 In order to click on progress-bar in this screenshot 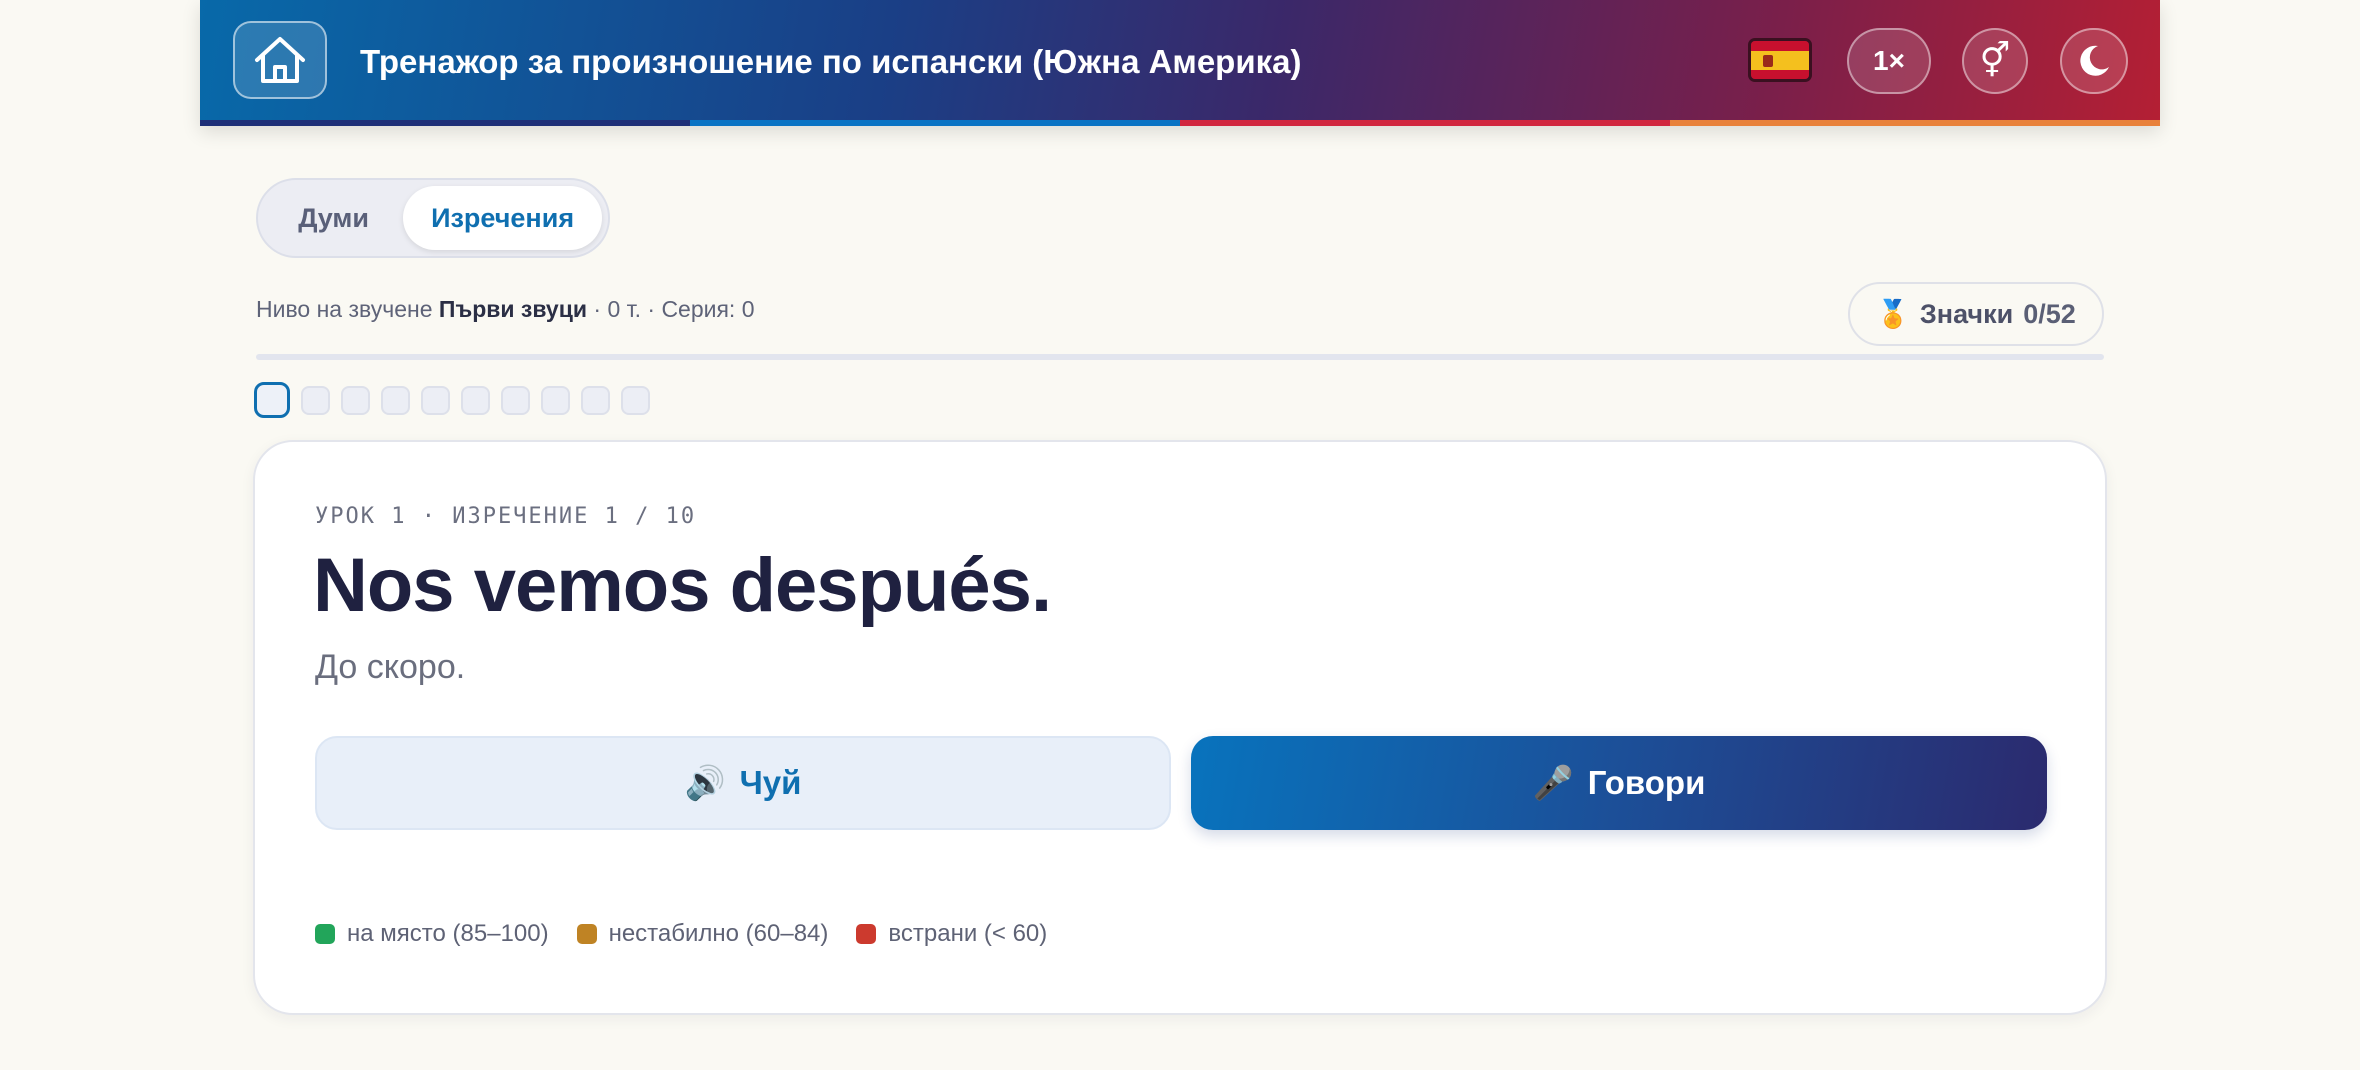, I will do `click(1180, 357)`.